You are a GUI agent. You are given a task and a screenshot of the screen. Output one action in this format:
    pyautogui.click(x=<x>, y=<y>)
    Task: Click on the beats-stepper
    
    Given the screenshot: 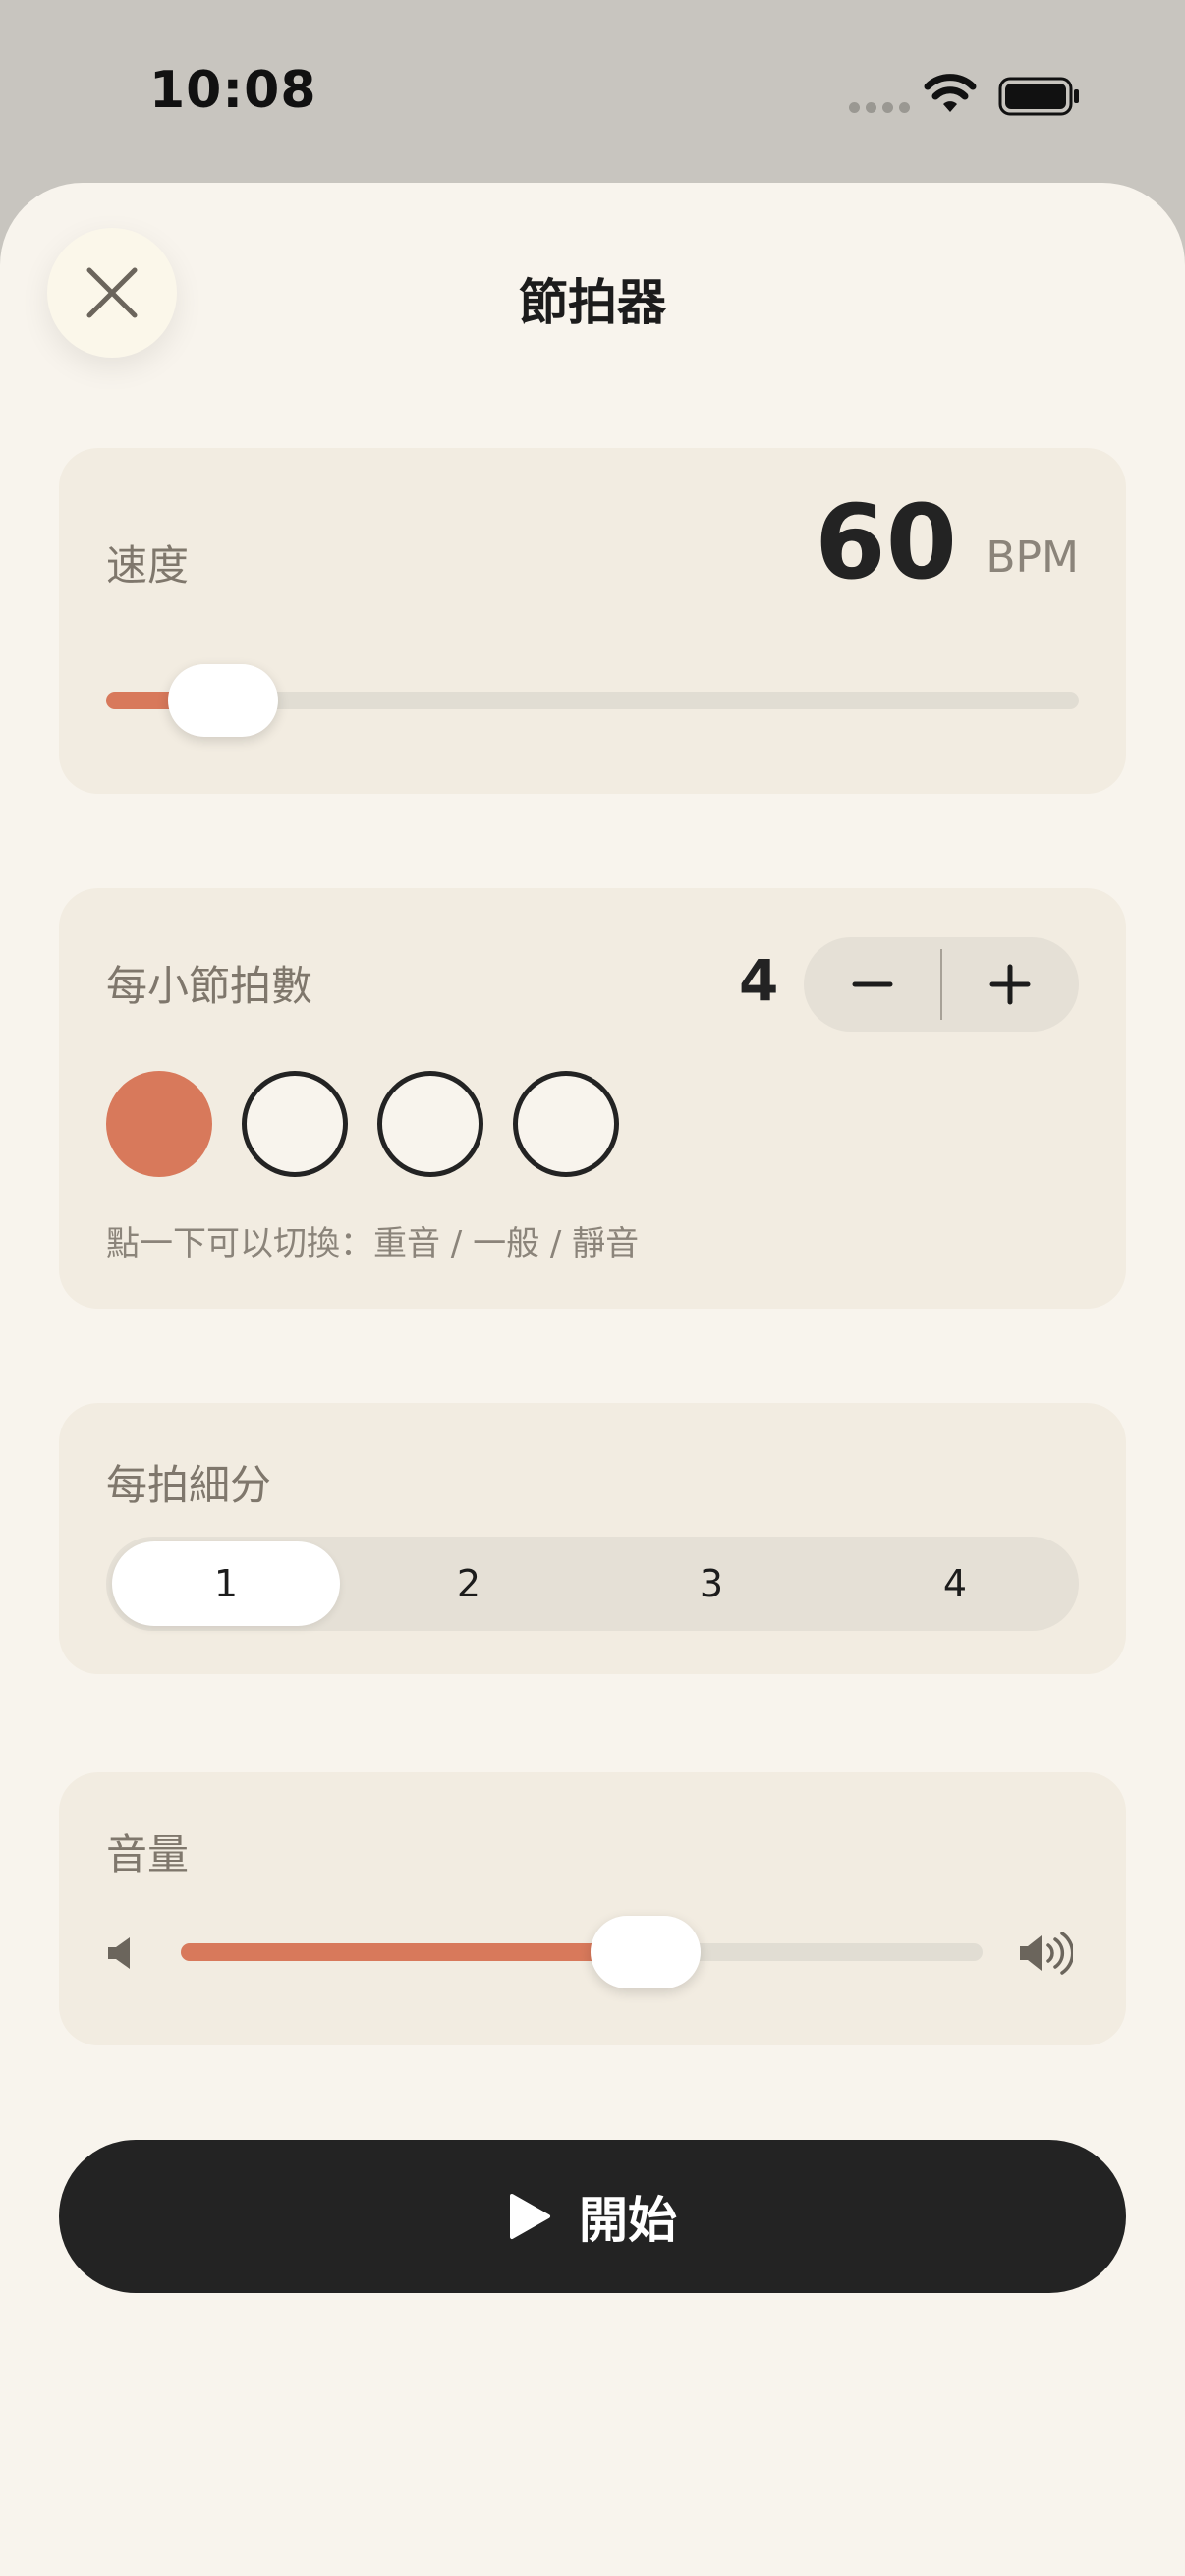 What is the action you would take?
    pyautogui.click(x=942, y=984)
    